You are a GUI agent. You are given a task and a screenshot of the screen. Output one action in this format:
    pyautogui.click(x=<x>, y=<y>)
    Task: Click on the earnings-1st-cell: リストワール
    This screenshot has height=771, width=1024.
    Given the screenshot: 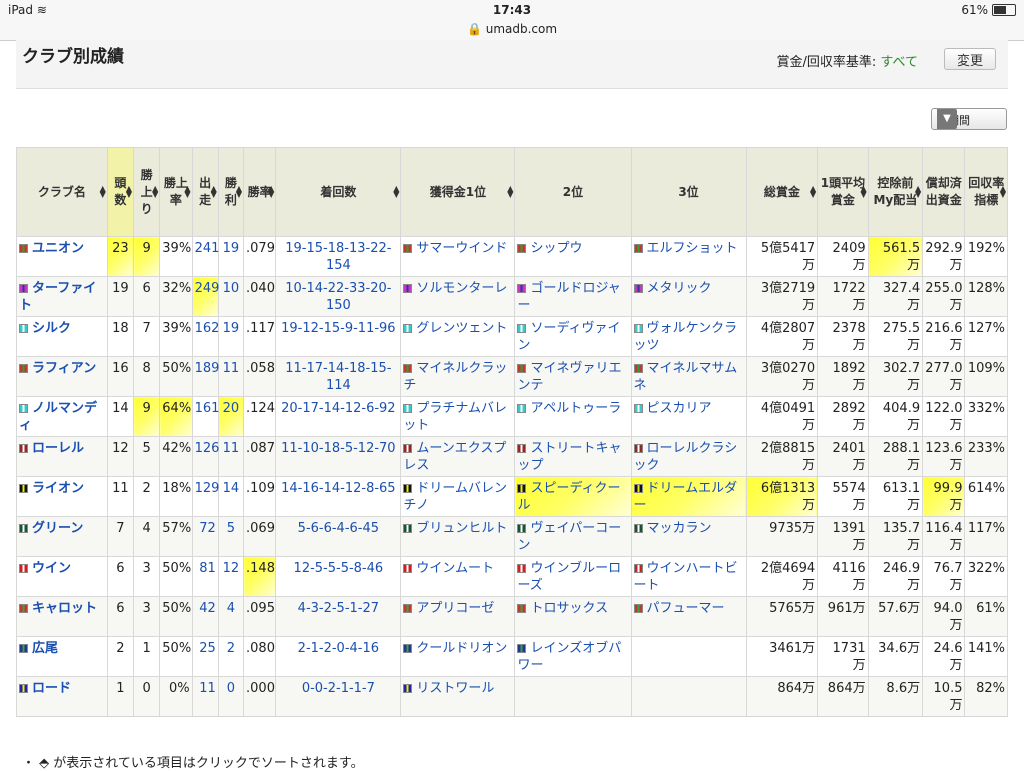 What is the action you would take?
    pyautogui.click(x=458, y=696)
    